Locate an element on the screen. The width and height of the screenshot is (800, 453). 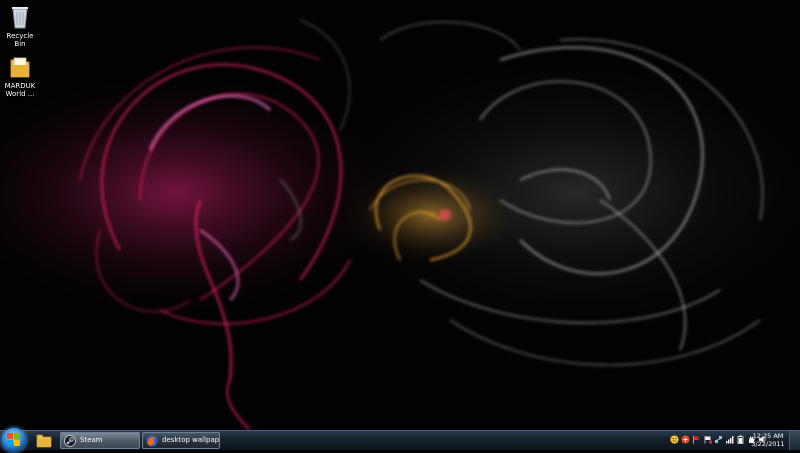
taskbar-clock: 12:25 AM 3/22/2011 is located at coordinates (768, 440).